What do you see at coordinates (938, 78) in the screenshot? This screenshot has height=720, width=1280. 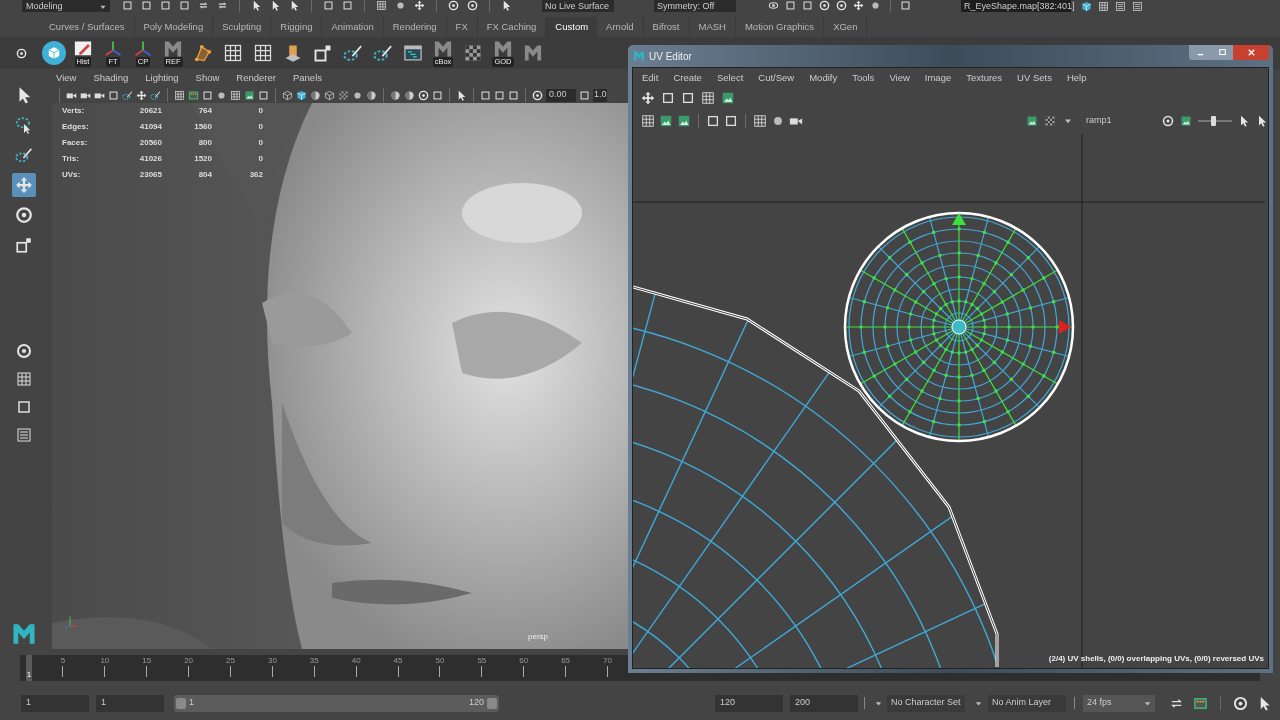 I see `uv-menu-item: Image` at bounding box center [938, 78].